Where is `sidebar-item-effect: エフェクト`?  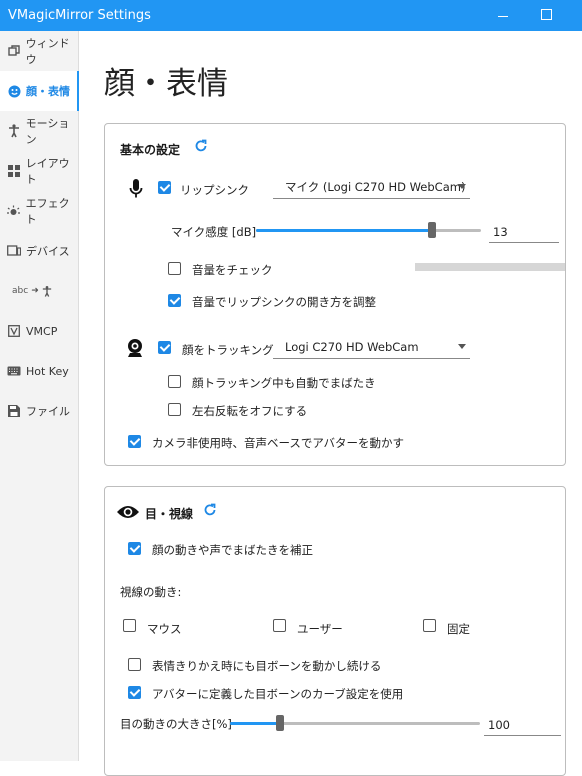
sidebar-item-effect: エフェクト is located at coordinates (39, 211).